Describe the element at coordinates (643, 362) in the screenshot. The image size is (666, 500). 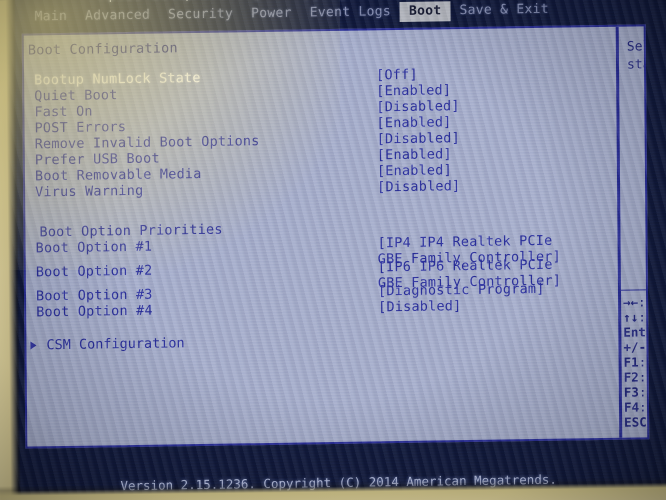
I see `legend-text-general-help: : Gene` at that location.